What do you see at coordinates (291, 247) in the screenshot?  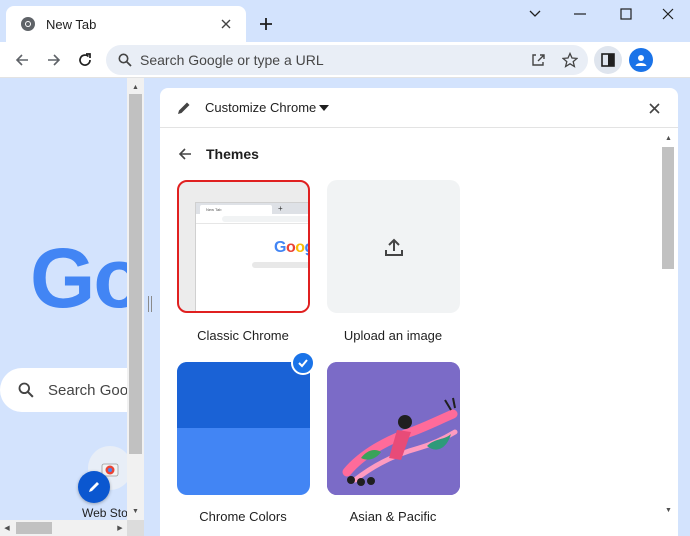 I see `mini-google-logo: Goog` at bounding box center [291, 247].